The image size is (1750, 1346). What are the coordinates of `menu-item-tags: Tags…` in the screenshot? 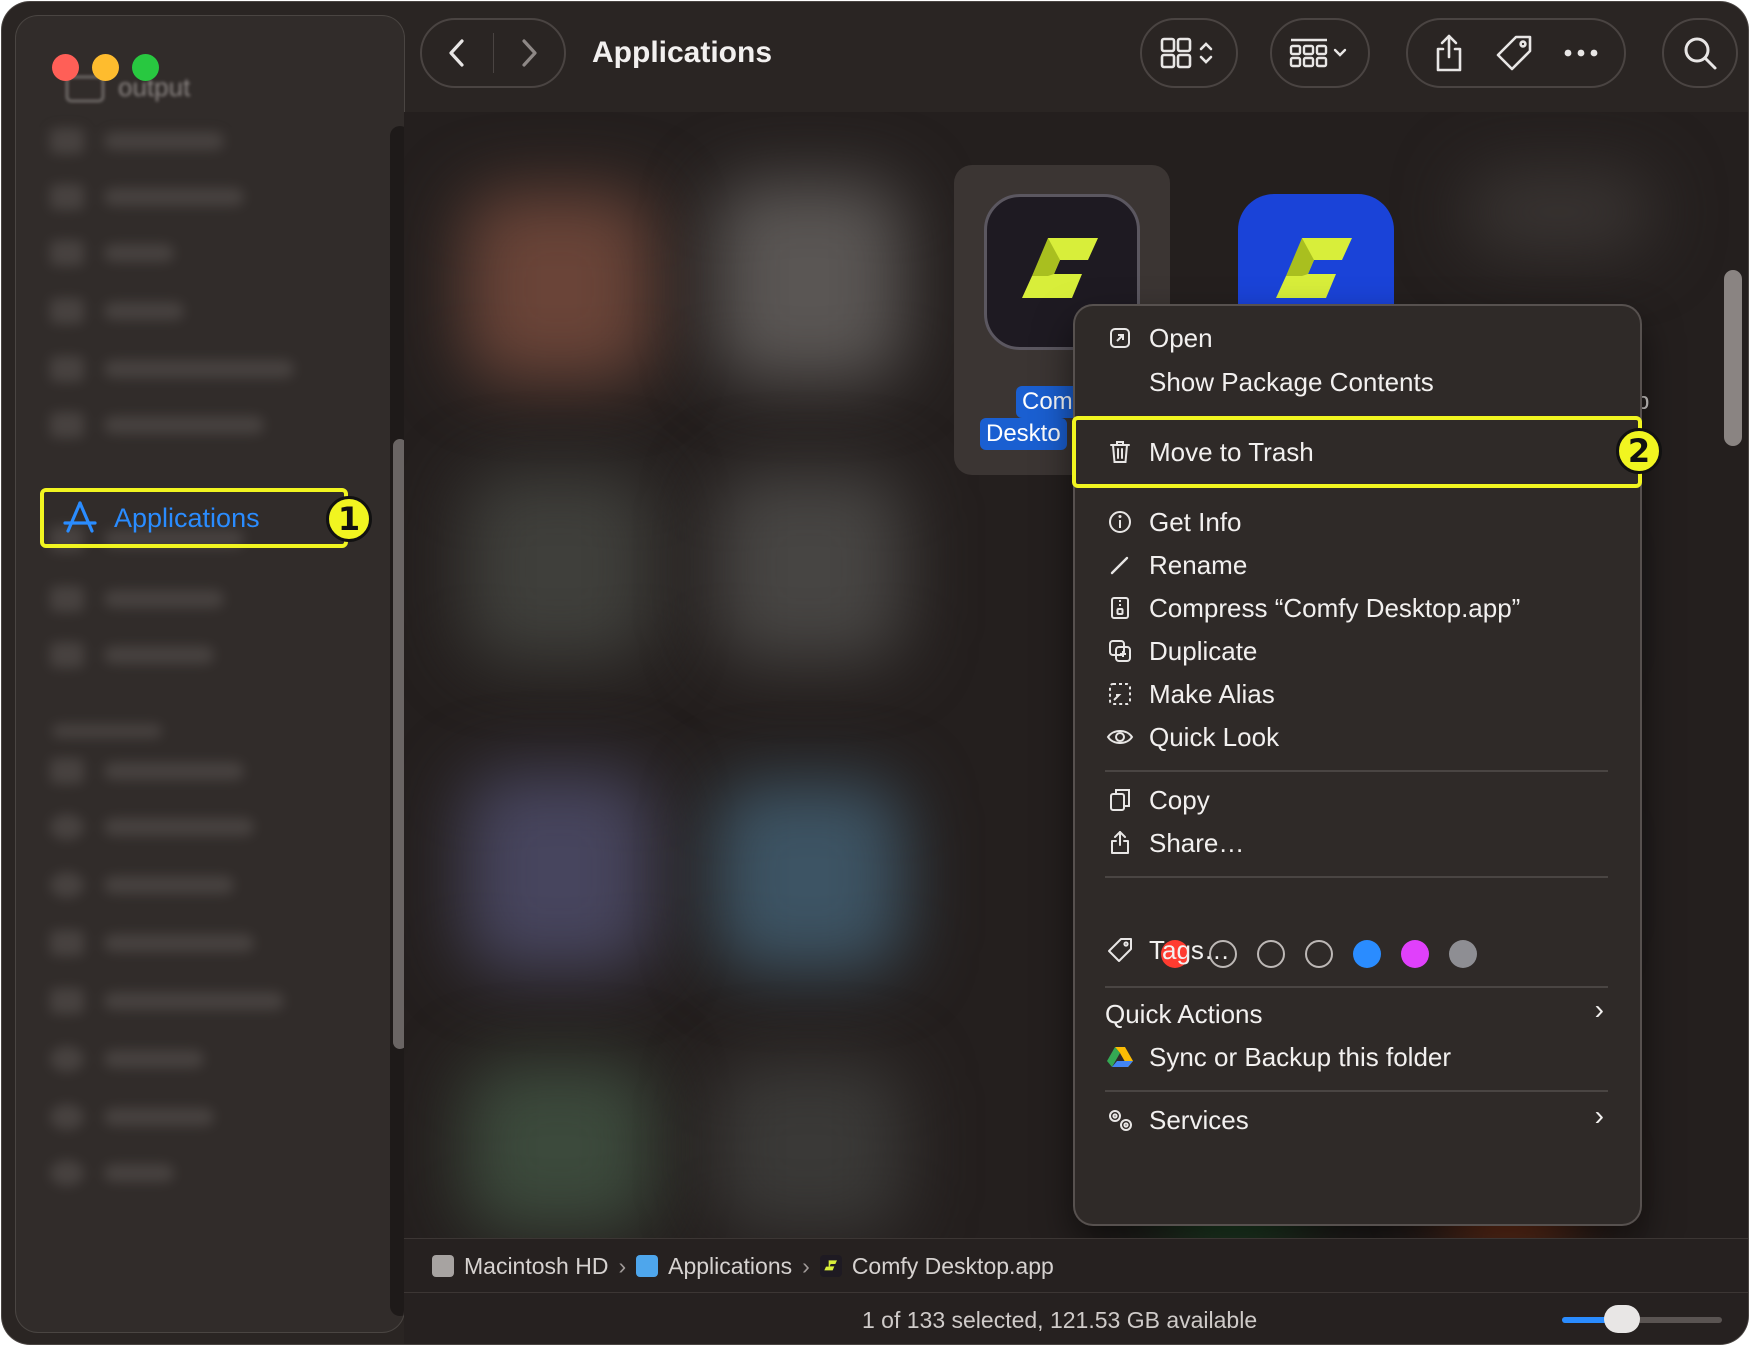 It's located at (1167, 950).